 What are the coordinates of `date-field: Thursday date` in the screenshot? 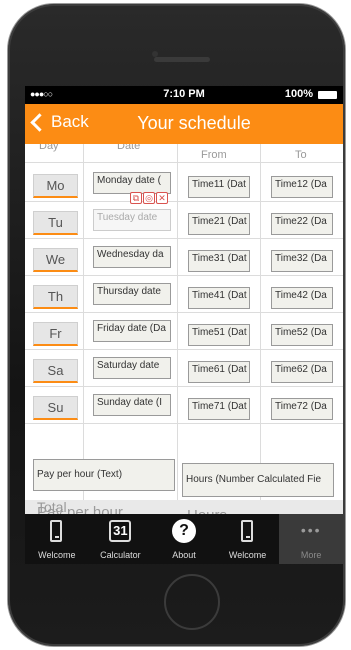 It's located at (132, 294).